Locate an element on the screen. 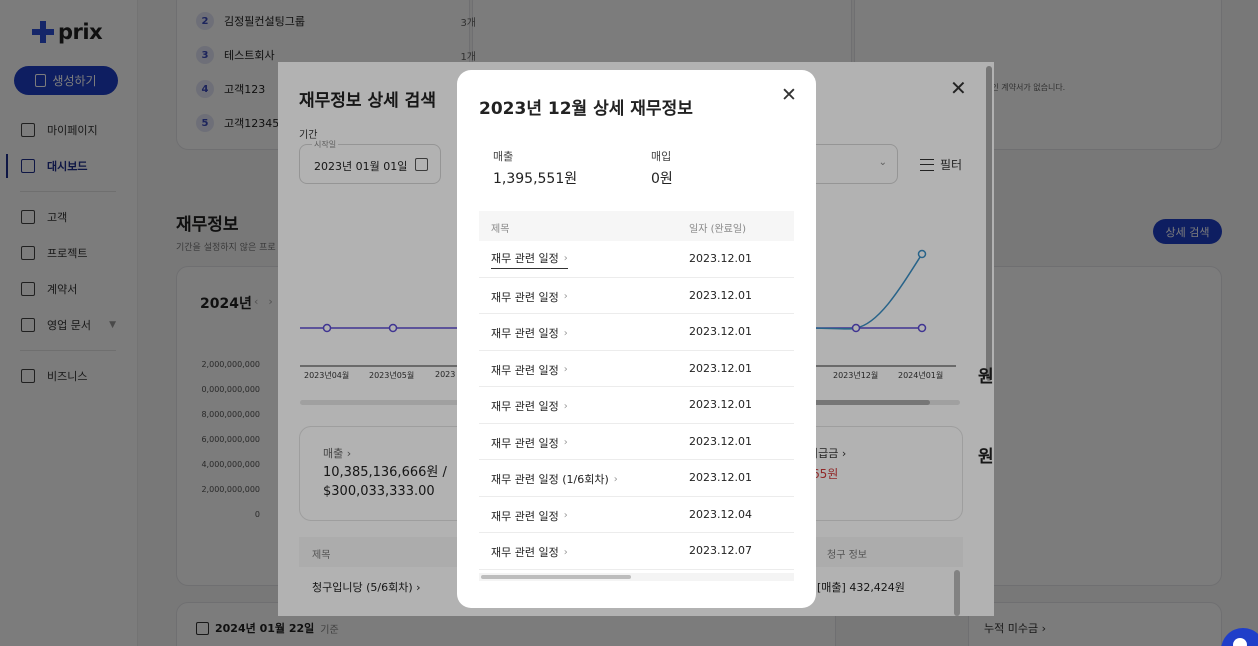 This screenshot has height=646, width=1258. row-title: 재무 관련 일정 (1/6회차) › is located at coordinates (554, 479).